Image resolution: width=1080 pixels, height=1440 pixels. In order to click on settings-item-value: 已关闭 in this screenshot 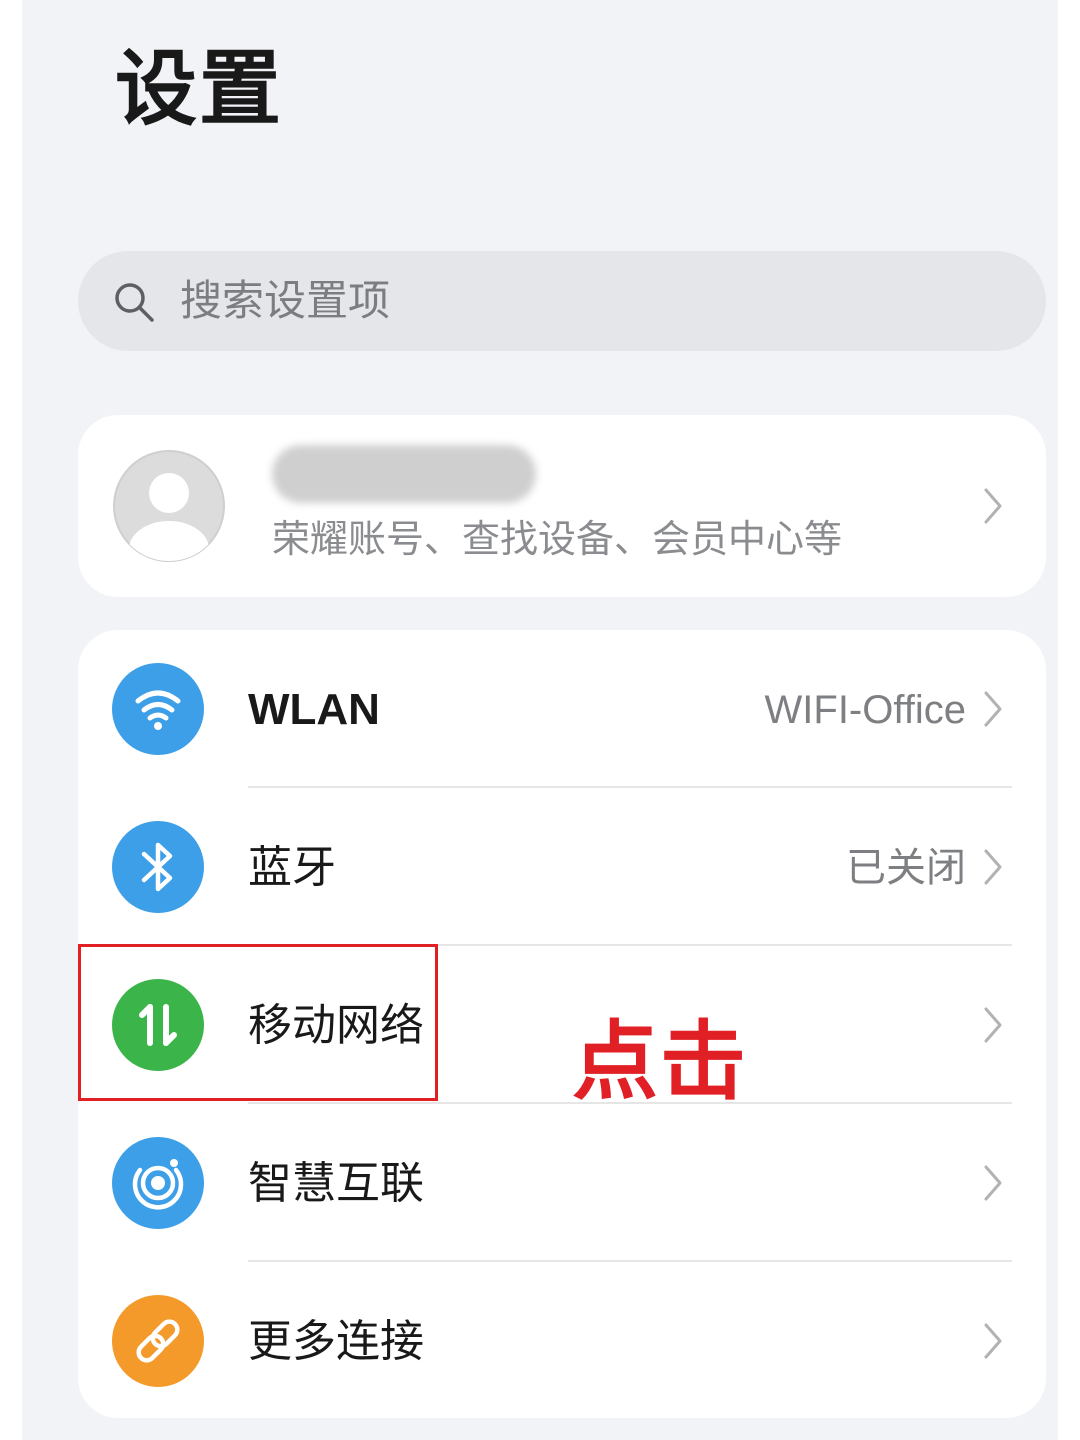, I will do `click(906, 868)`.